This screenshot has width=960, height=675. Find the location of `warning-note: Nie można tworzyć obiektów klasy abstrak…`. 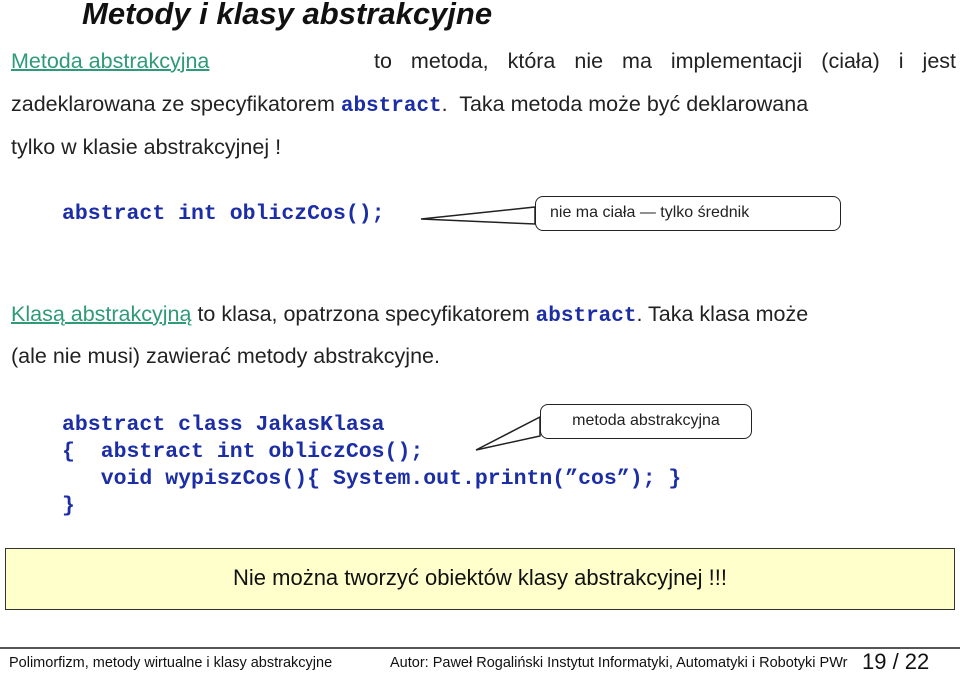

warning-note: Nie można tworzyć obiektów klasy abstrak… is located at coordinates (480, 579).